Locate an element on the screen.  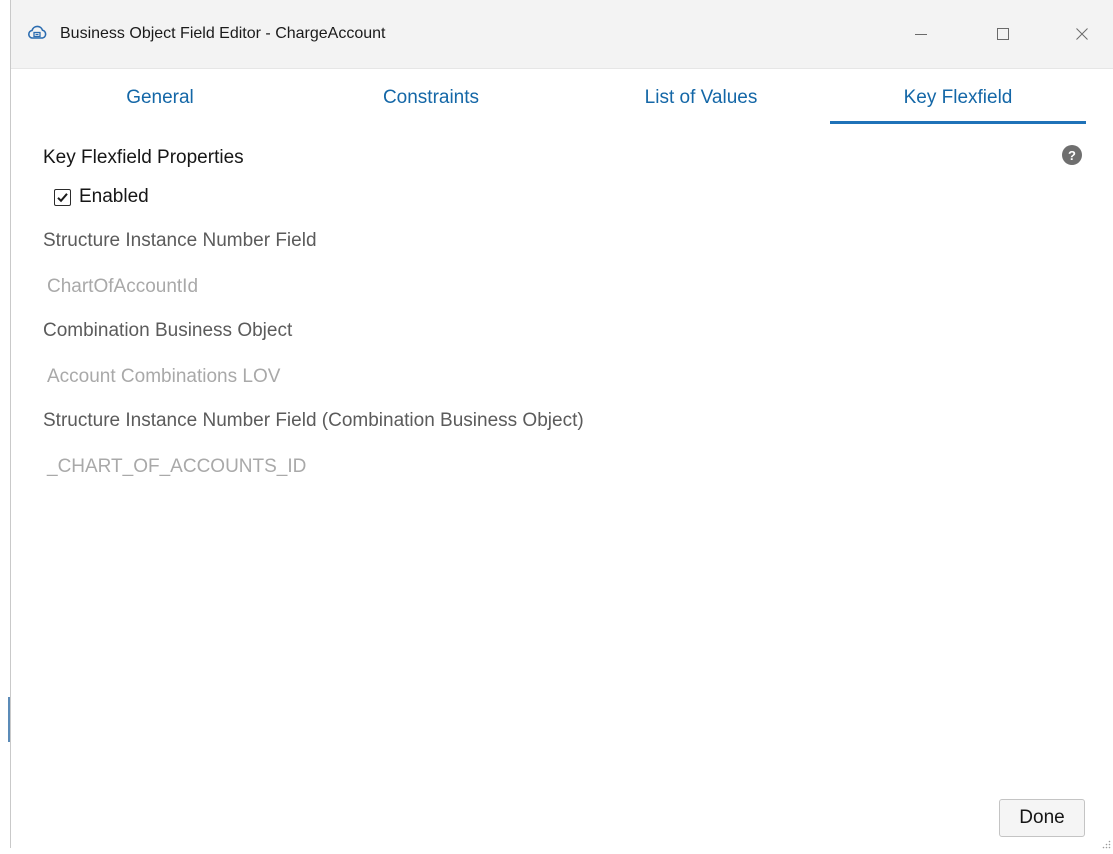
close-icon is located at coordinates (1082, 34).